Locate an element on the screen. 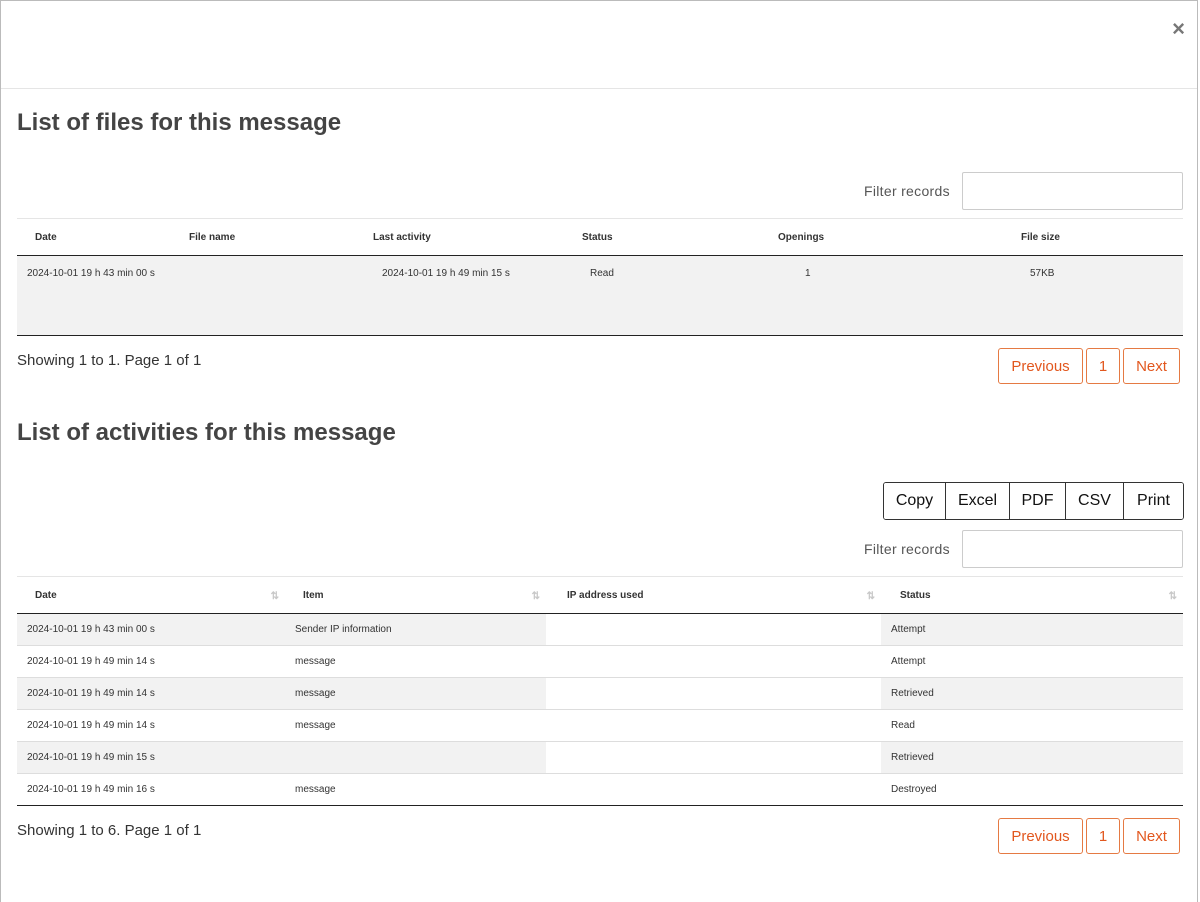 The image size is (1200, 902). files-col-date: Date is located at coordinates (103, 237).